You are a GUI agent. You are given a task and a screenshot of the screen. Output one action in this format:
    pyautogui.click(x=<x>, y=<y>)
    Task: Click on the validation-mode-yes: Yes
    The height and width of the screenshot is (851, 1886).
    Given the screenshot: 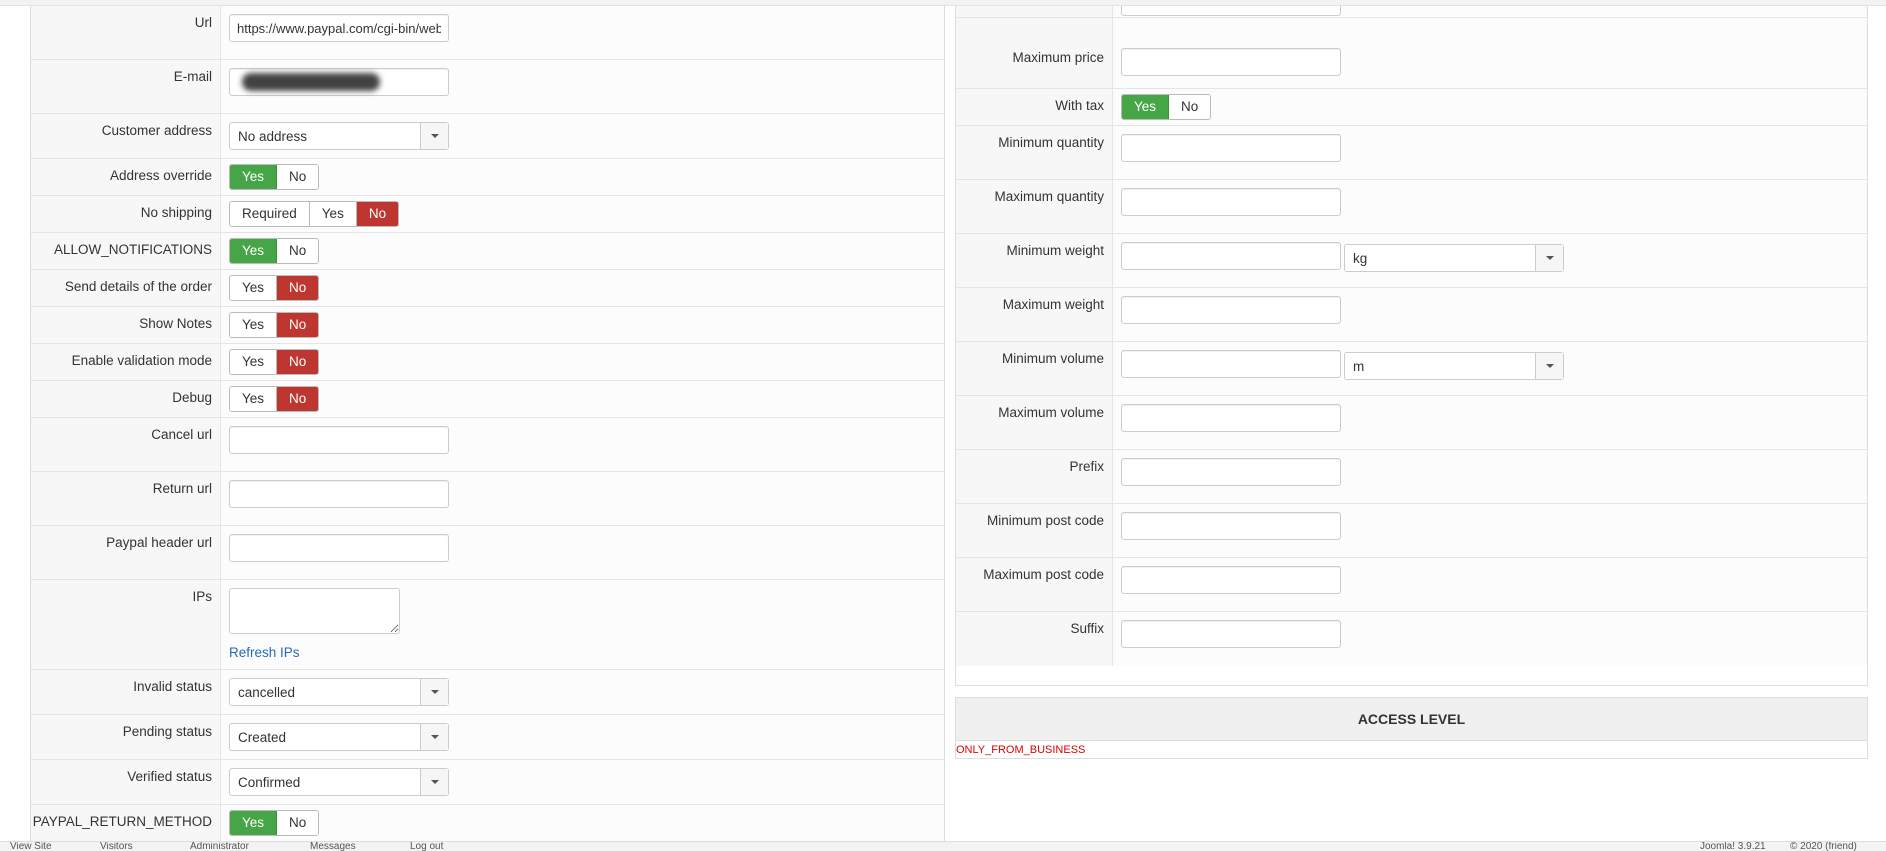 What is the action you would take?
    pyautogui.click(x=254, y=362)
    